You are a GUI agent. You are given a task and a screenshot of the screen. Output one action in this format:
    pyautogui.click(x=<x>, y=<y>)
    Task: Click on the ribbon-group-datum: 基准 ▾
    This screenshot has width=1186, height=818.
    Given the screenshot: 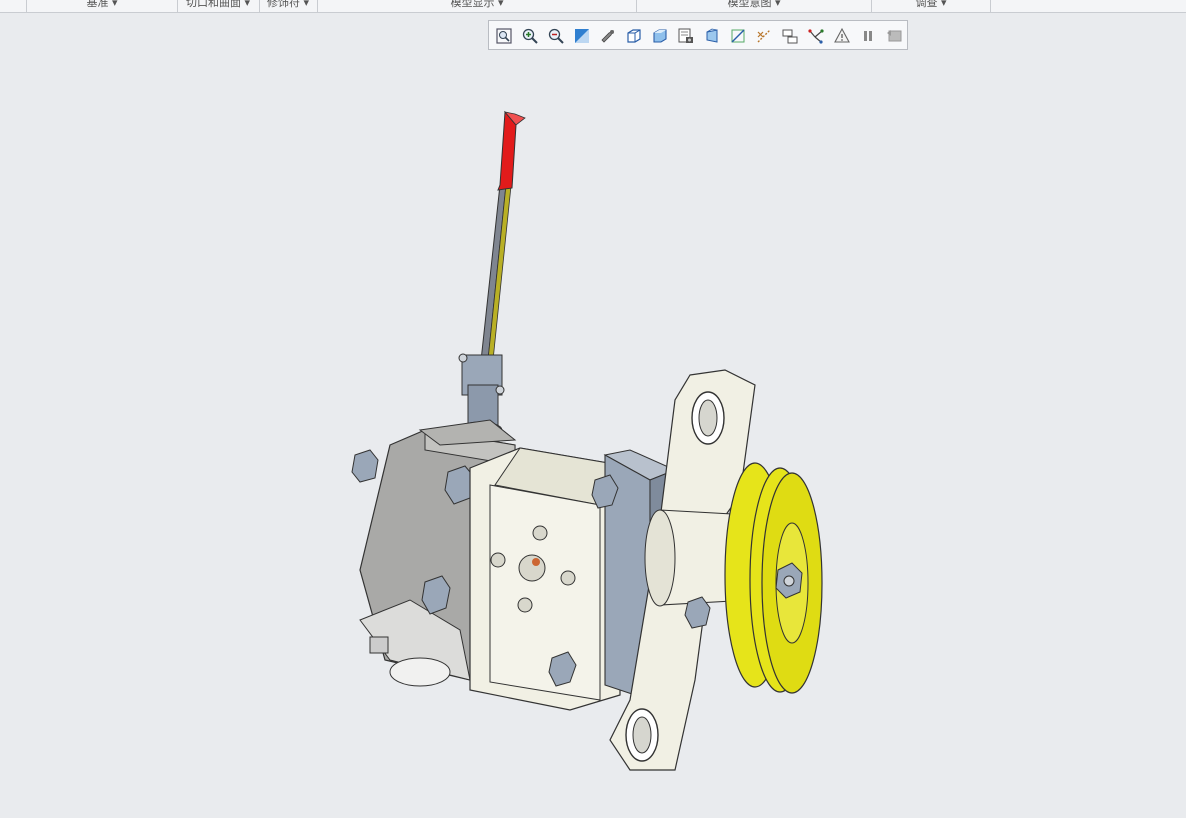 What is the action you would take?
    pyautogui.click(x=102, y=6)
    